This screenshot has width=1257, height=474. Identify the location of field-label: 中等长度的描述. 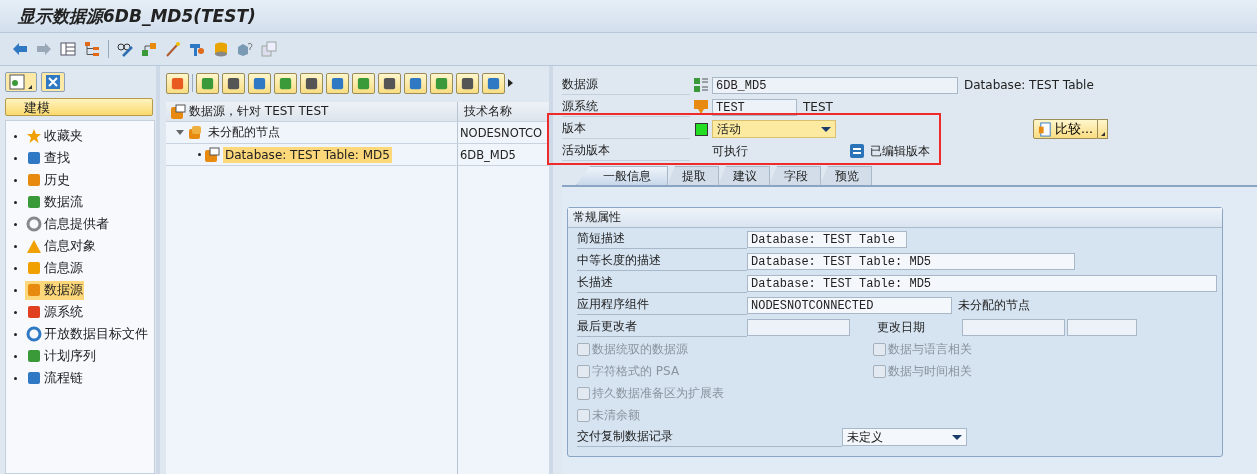
(662, 261).